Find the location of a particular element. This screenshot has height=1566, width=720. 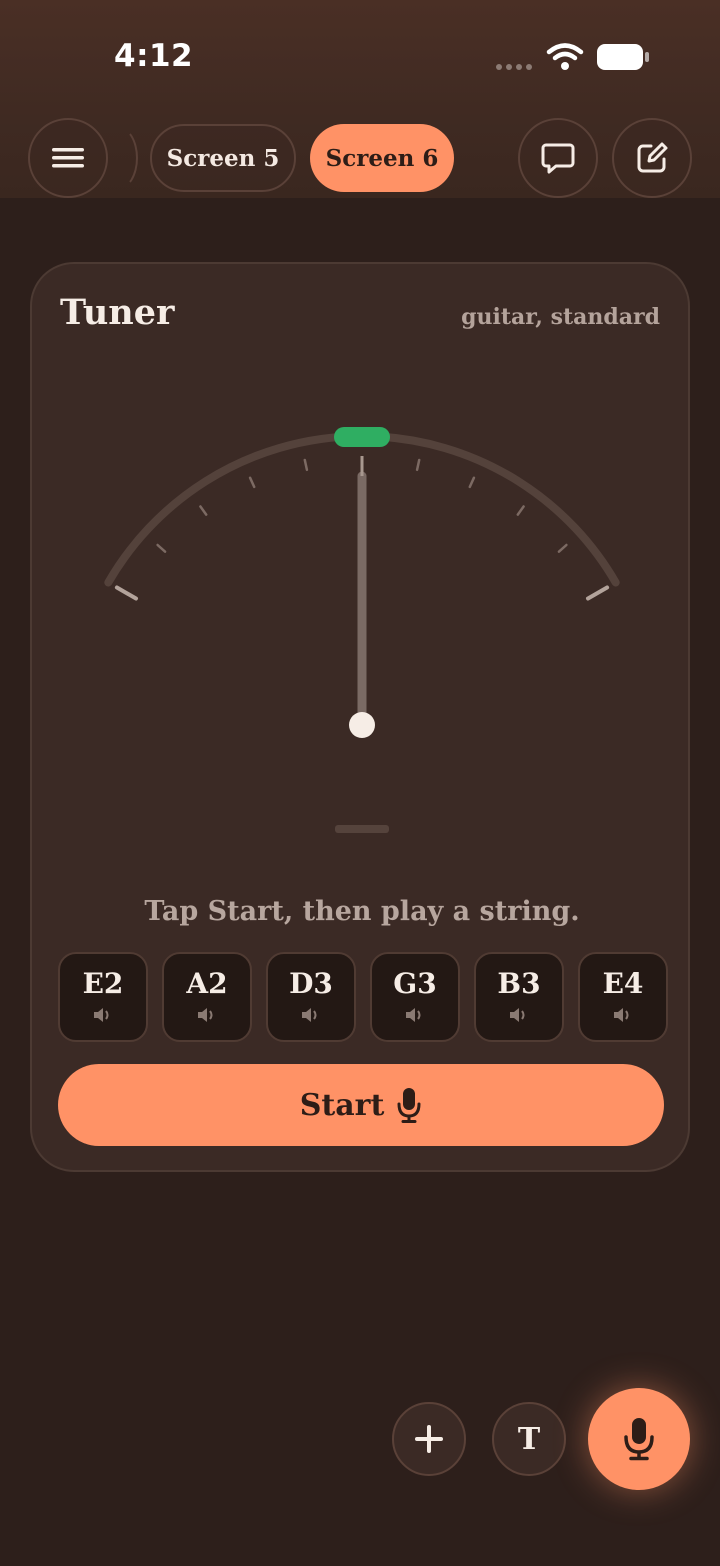

string-button-d3: D3 is located at coordinates (311, 997).